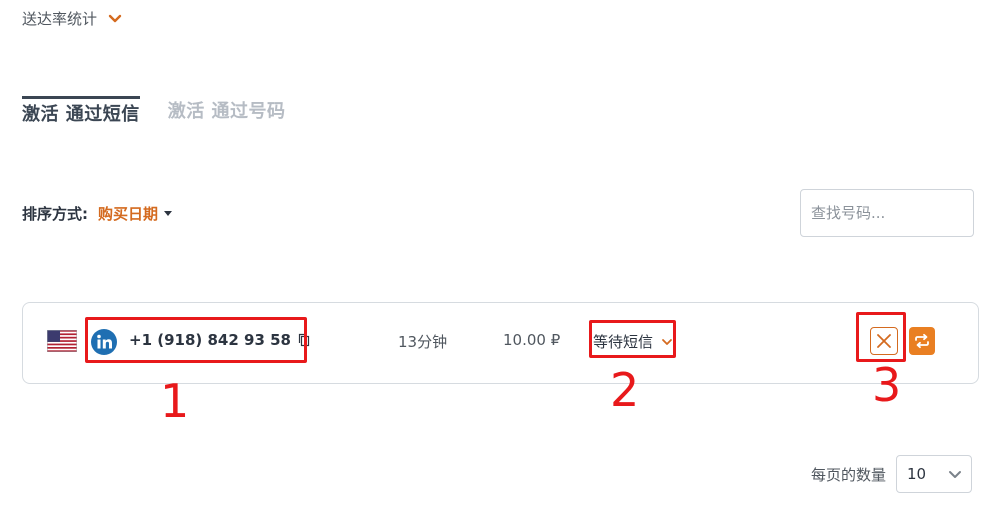  I want to click on annotation-box-phone, so click(196, 340).